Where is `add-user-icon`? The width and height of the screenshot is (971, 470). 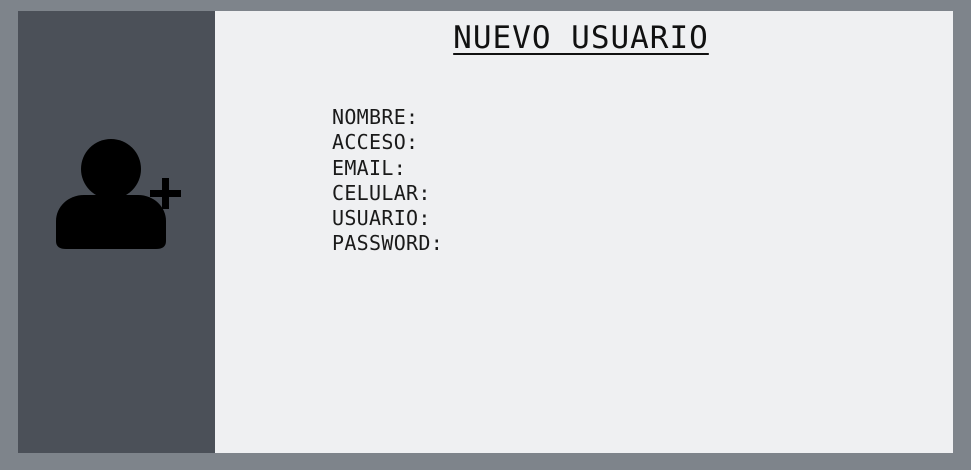
add-user-icon is located at coordinates (120, 195).